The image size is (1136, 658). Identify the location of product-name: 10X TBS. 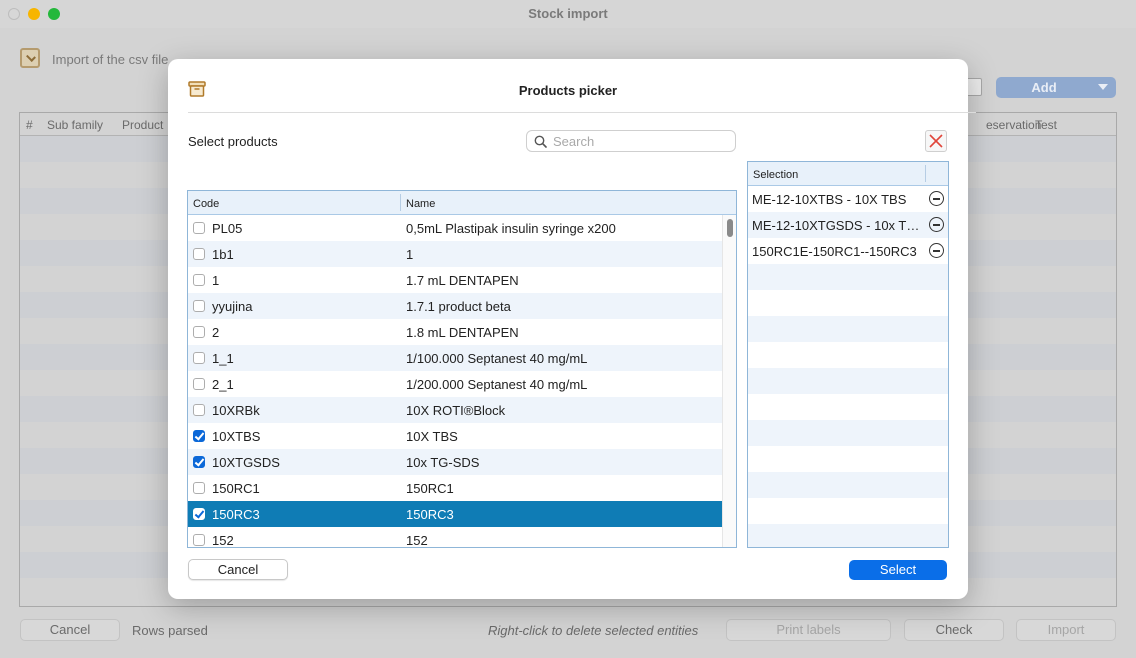
(432, 436).